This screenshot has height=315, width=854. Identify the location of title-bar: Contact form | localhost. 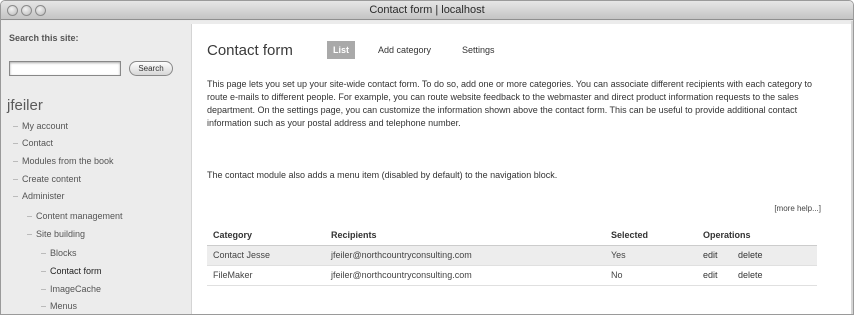
(427, 10).